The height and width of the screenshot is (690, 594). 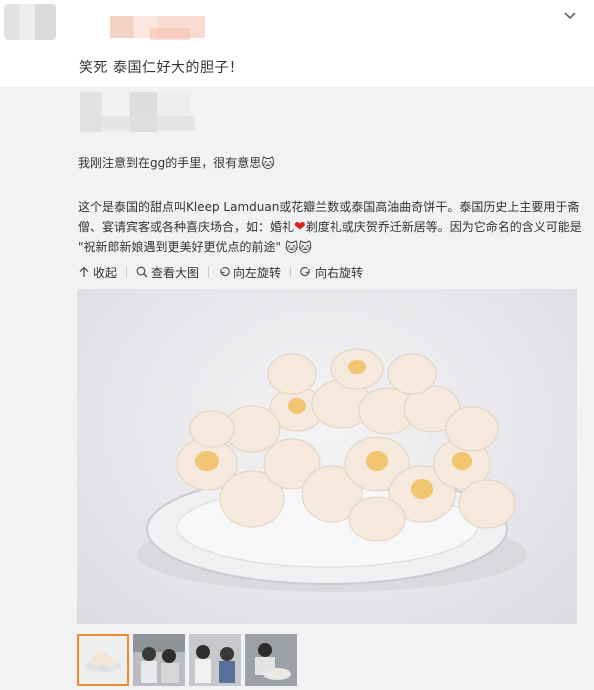 I want to click on repost-line1-text: 我刚注意到在gg的手里，很有意思, so click(x=170, y=163).